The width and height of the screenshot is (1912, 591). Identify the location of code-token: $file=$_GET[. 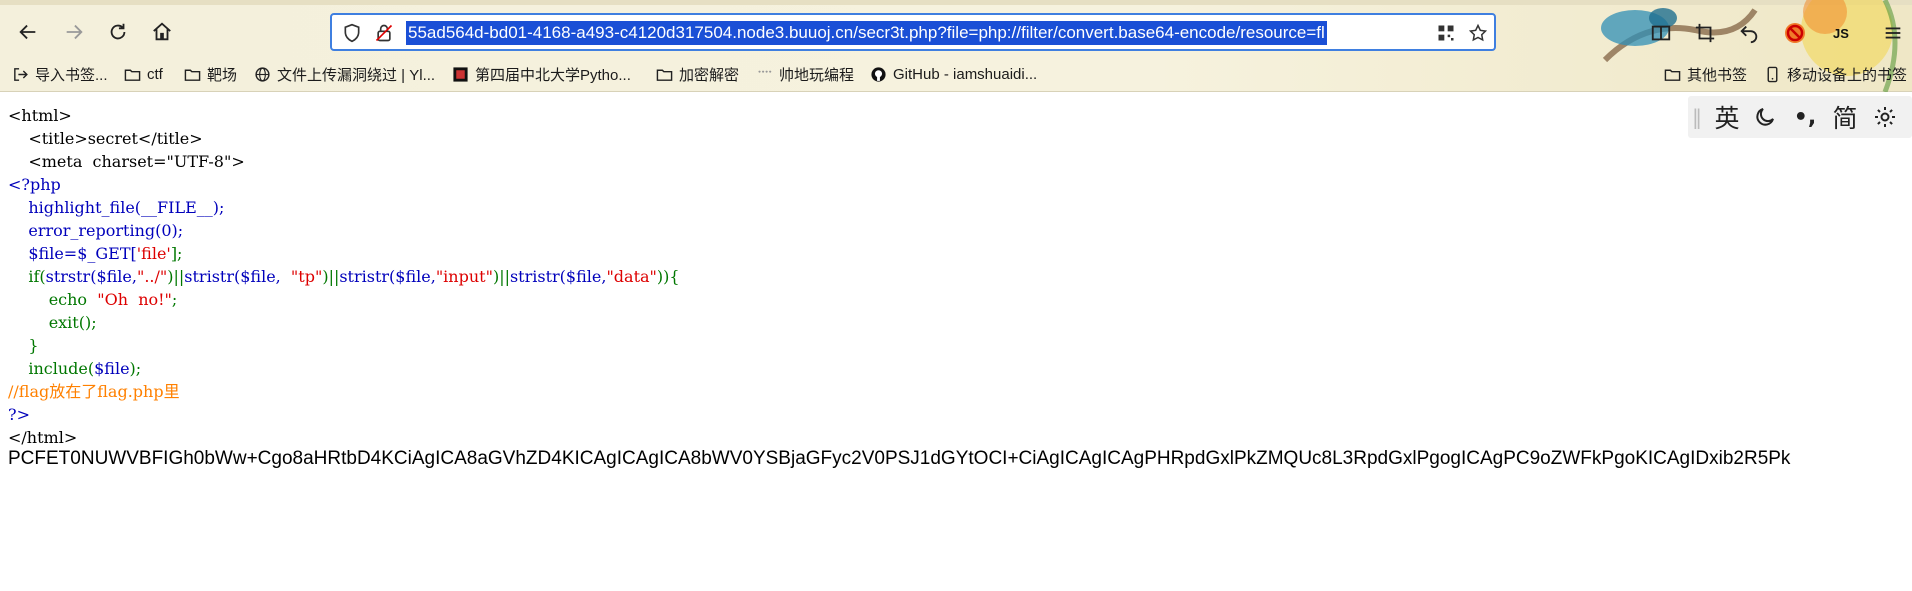
(72, 253).